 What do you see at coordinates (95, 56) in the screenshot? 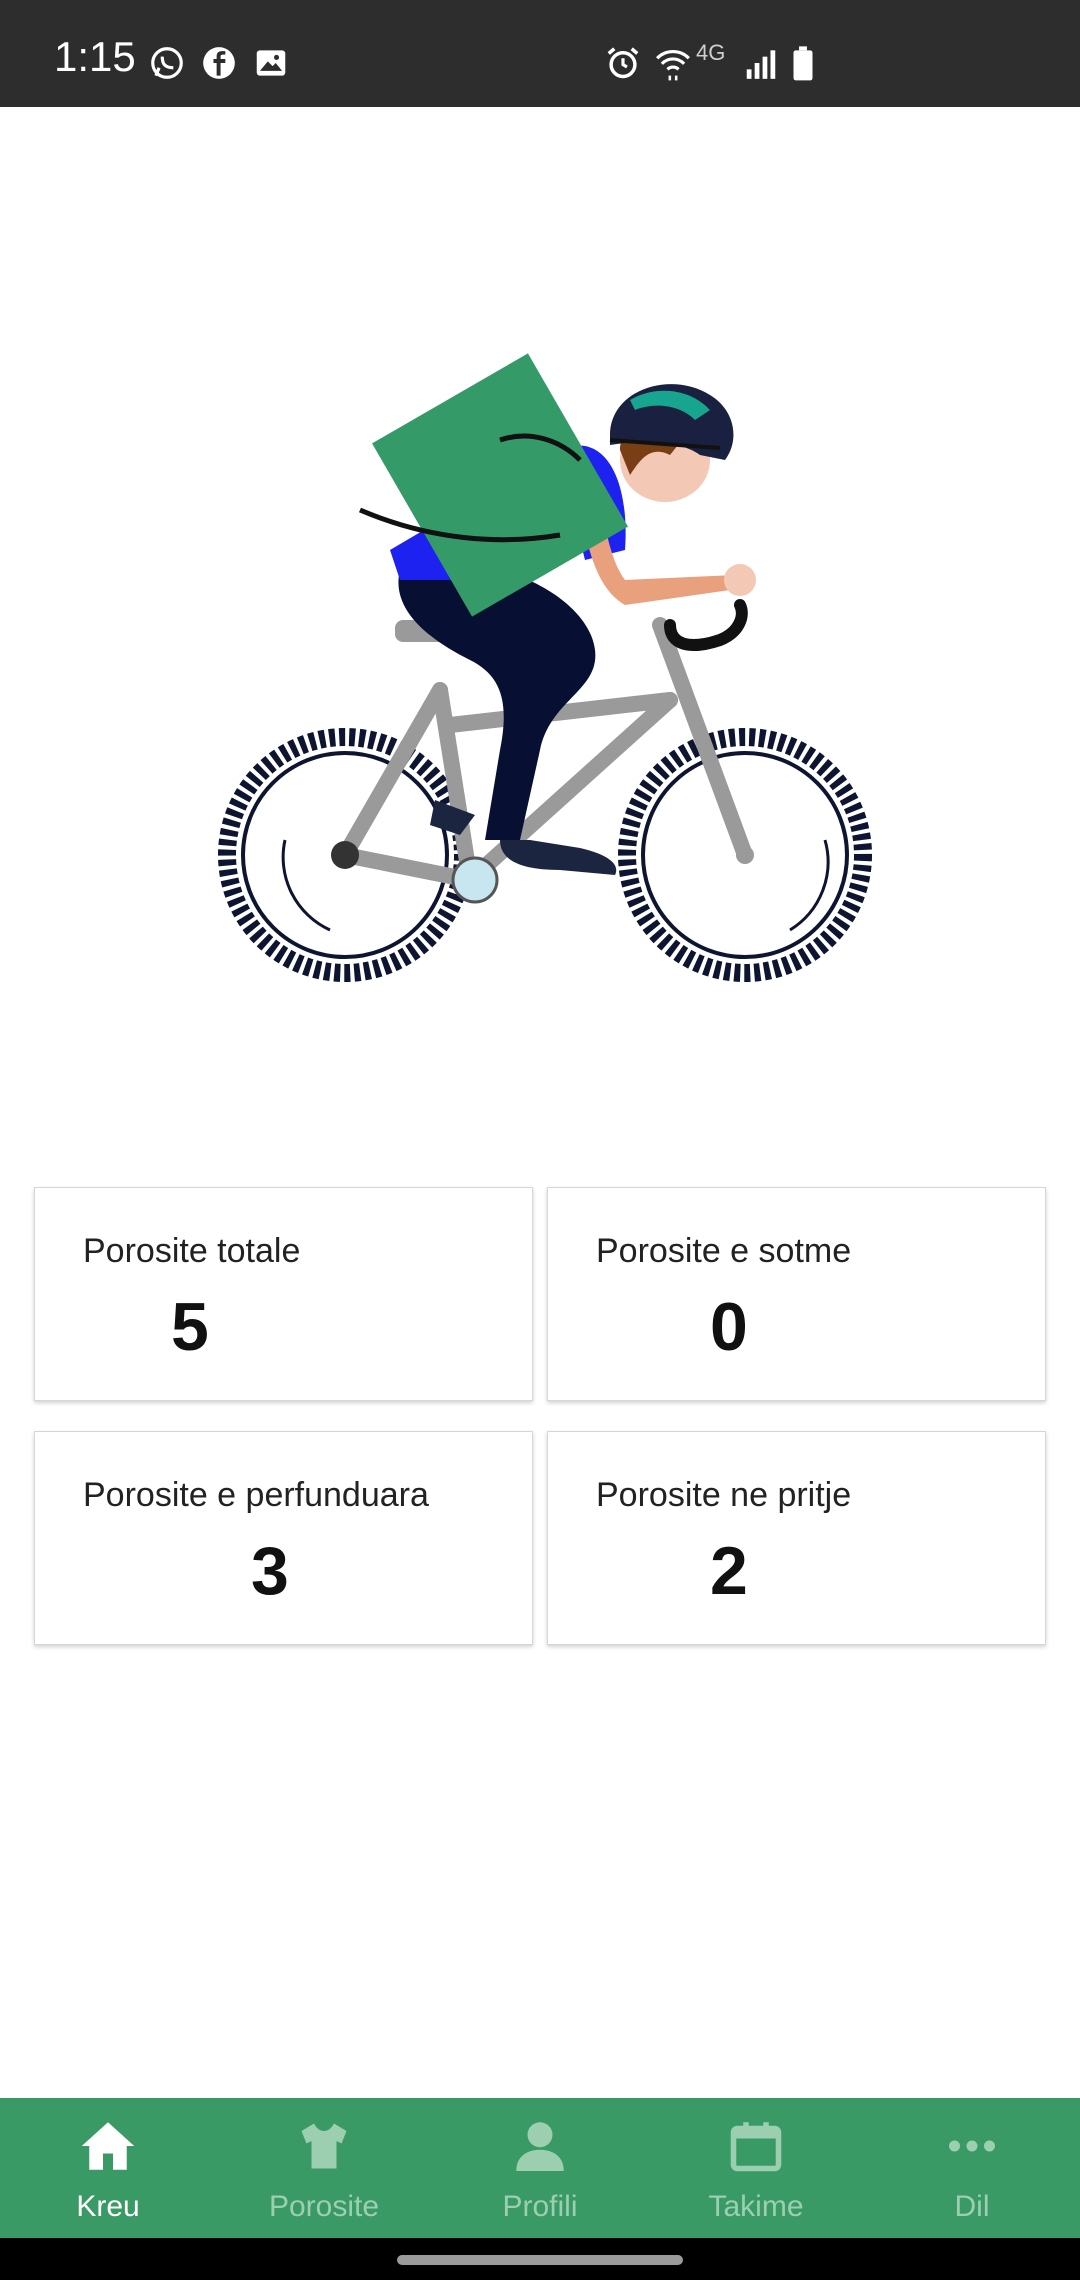
I see `status-time: 1:15` at bounding box center [95, 56].